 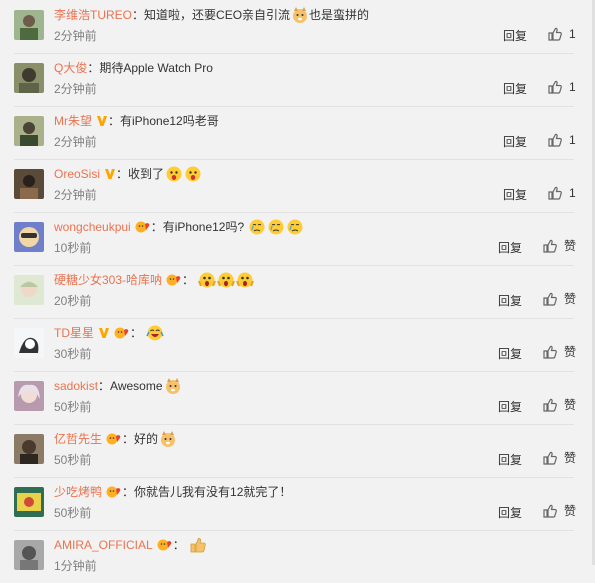 I want to click on comment-line: 李维浩TUREO ： 知道啦，还要CEO亲自引流 也是蛮拼的, so click(x=211, y=15).